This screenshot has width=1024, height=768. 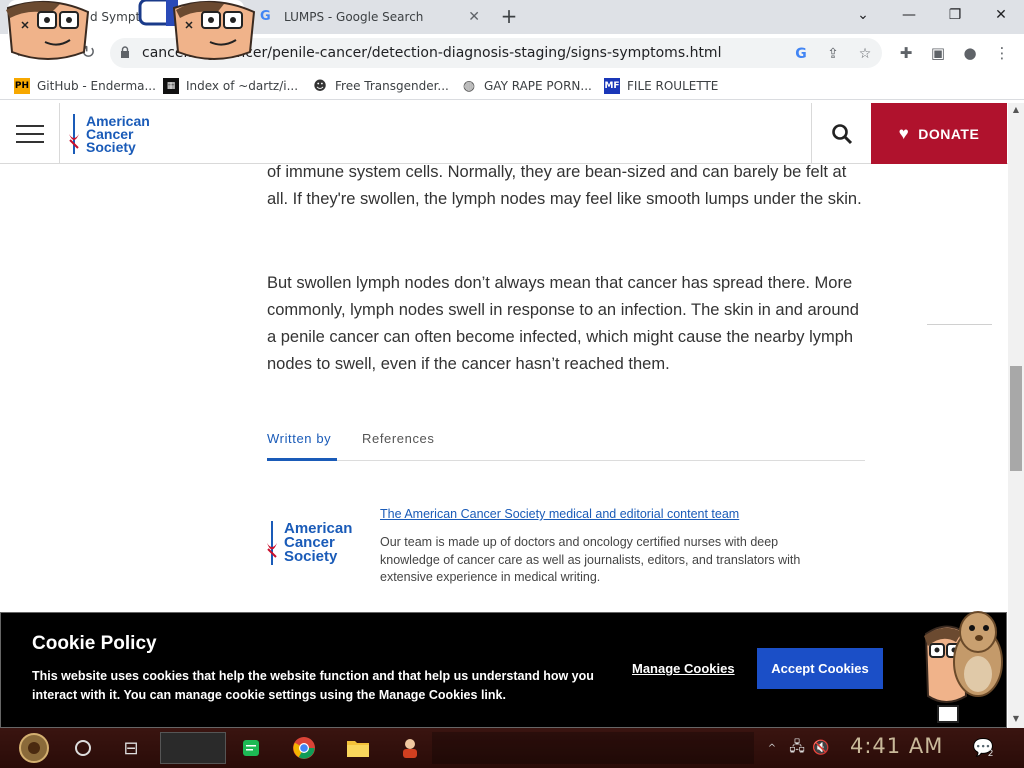 I want to click on bookmark-file-roulette: MF FILE ROULETTE, so click(x=661, y=86).